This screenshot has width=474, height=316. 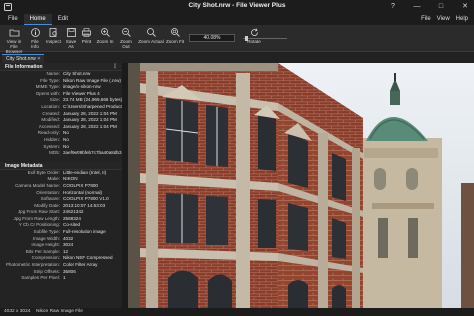 What do you see at coordinates (61, 199) in the screenshot?
I see `metadata-row: Software: COOLPIX P7800 V1.0` at bounding box center [61, 199].